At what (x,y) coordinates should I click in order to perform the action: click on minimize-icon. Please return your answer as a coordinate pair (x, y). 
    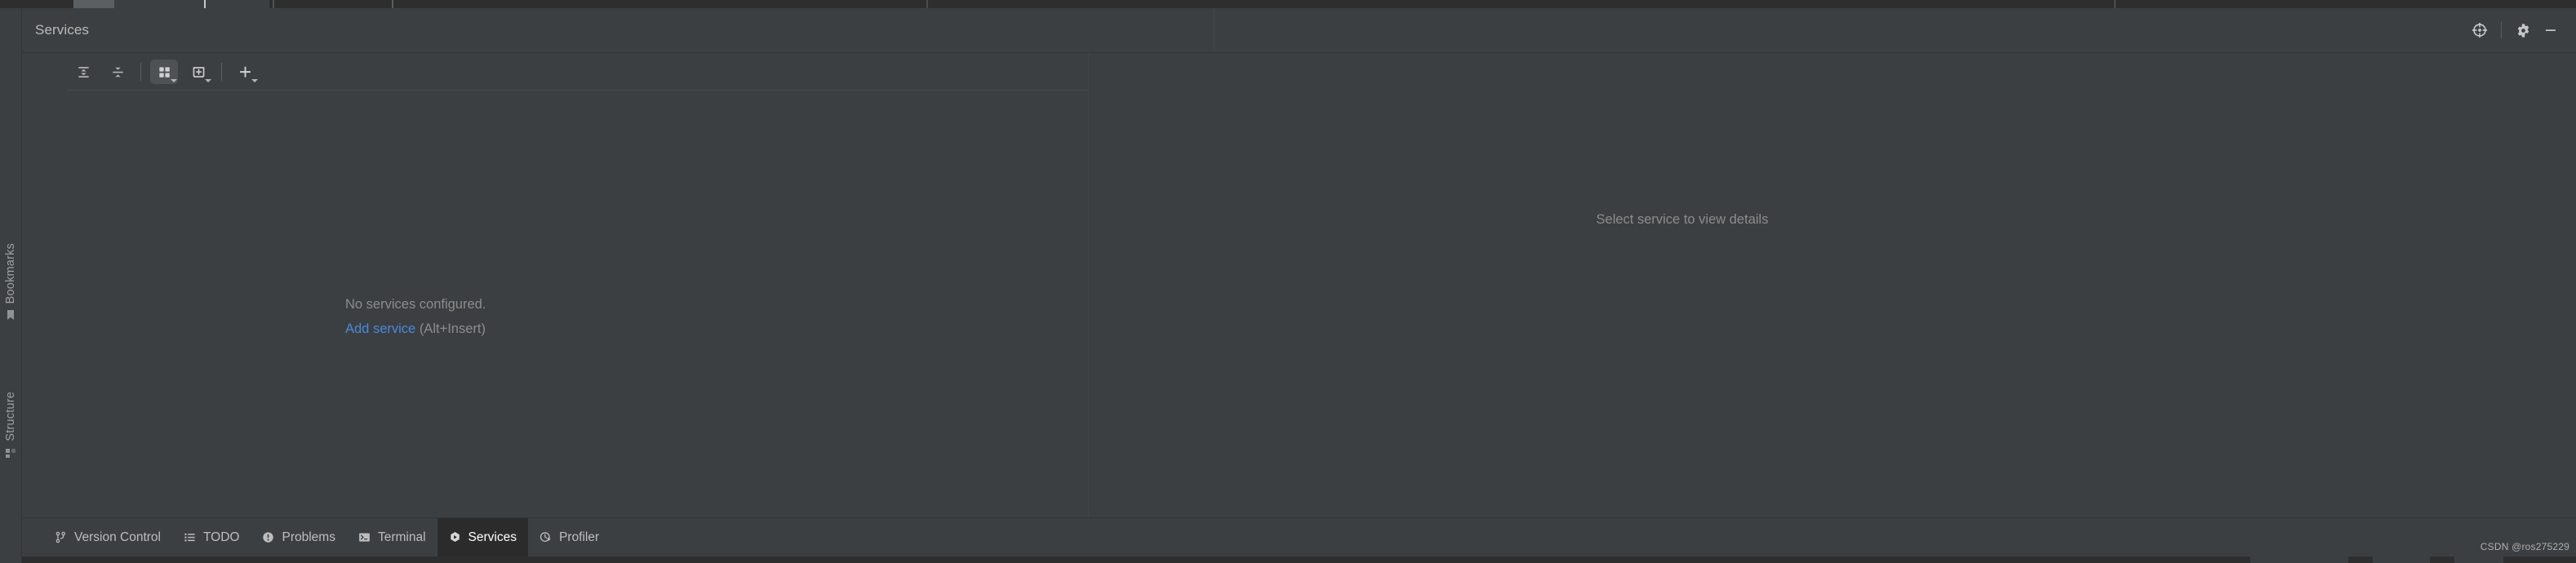
    Looking at the image, I should click on (2551, 30).